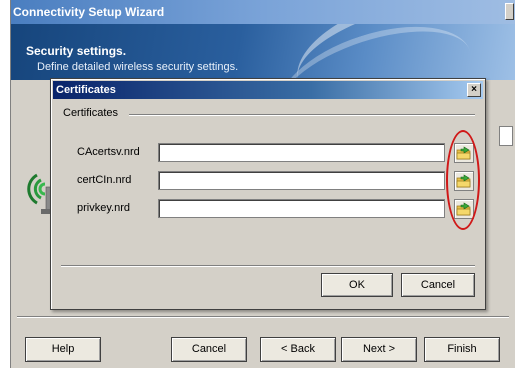  I want to click on wizard-title: Connectivity Setup Wizard, so click(89, 12).